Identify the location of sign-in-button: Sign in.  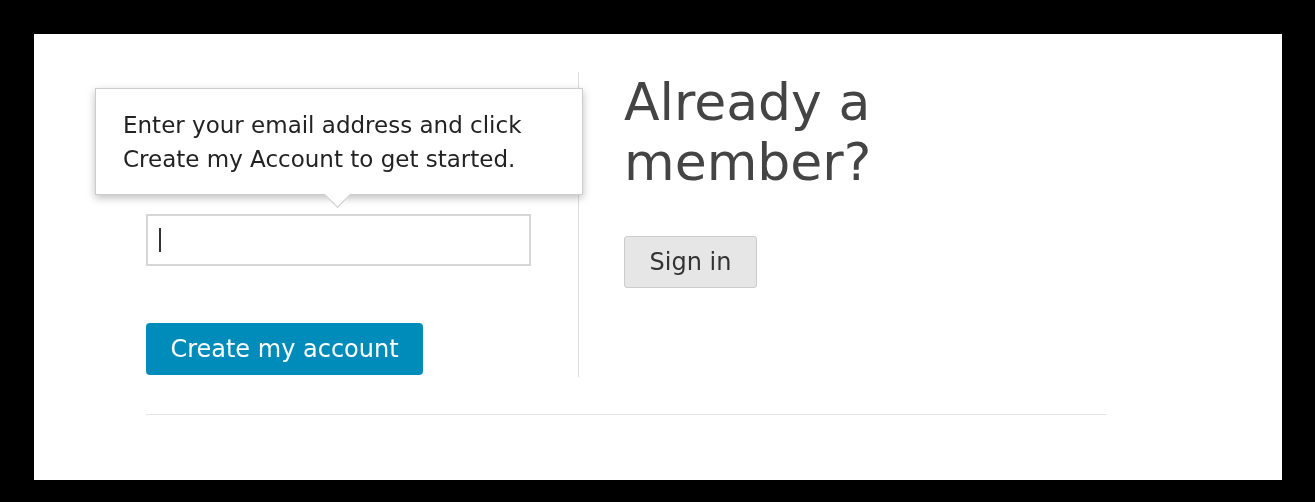
(690, 262).